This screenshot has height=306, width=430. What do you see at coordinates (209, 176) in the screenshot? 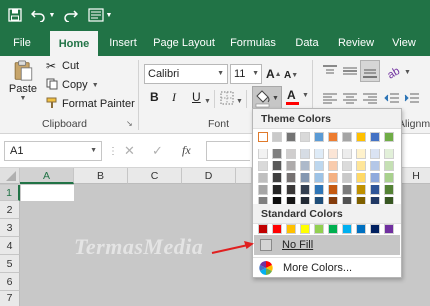
I see `column-header: D` at bounding box center [209, 176].